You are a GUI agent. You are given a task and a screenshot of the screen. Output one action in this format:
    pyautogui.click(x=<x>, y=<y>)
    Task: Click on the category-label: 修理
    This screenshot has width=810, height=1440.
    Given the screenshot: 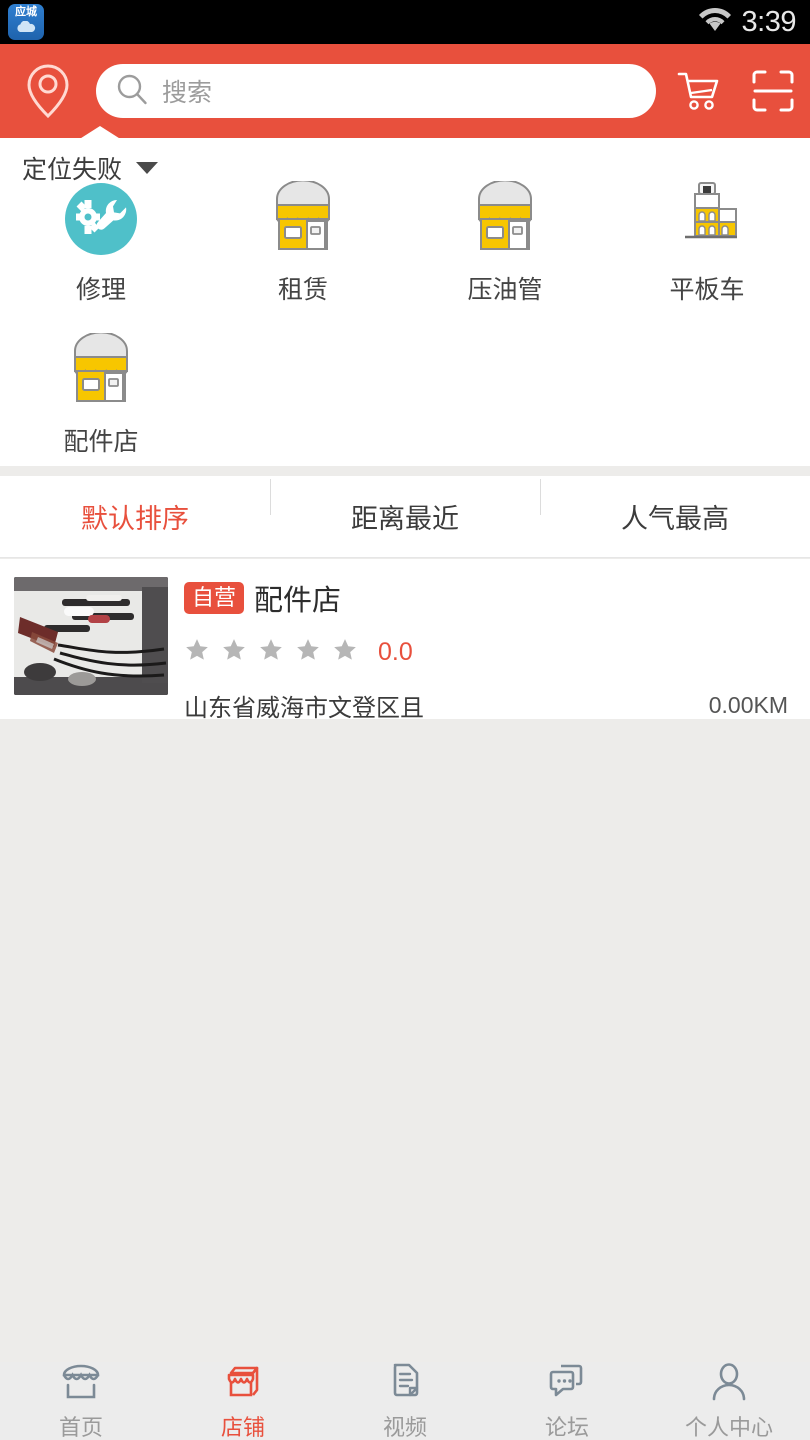 What is the action you would take?
    pyautogui.click(x=100, y=290)
    